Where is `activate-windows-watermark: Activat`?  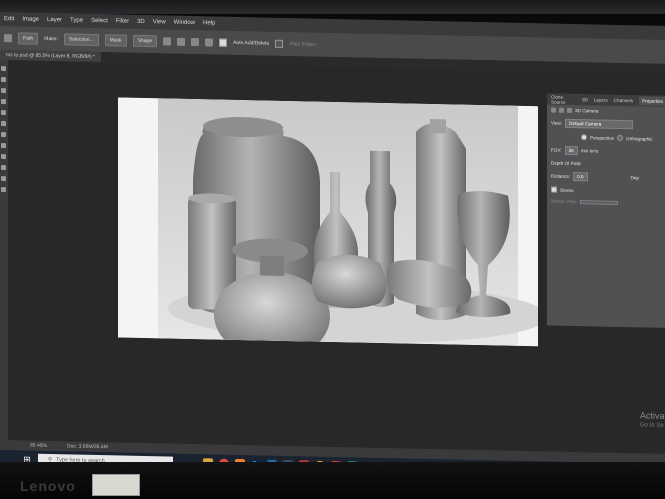 activate-windows-watermark: Activat is located at coordinates (652, 415).